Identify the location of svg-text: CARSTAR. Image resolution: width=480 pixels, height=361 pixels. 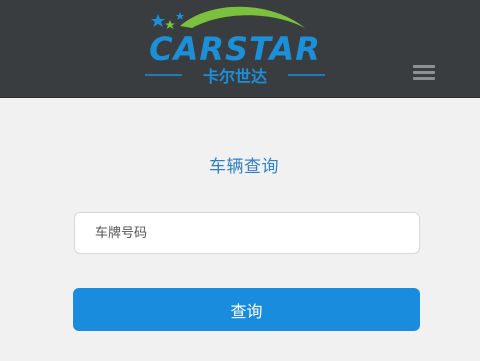
(235, 49).